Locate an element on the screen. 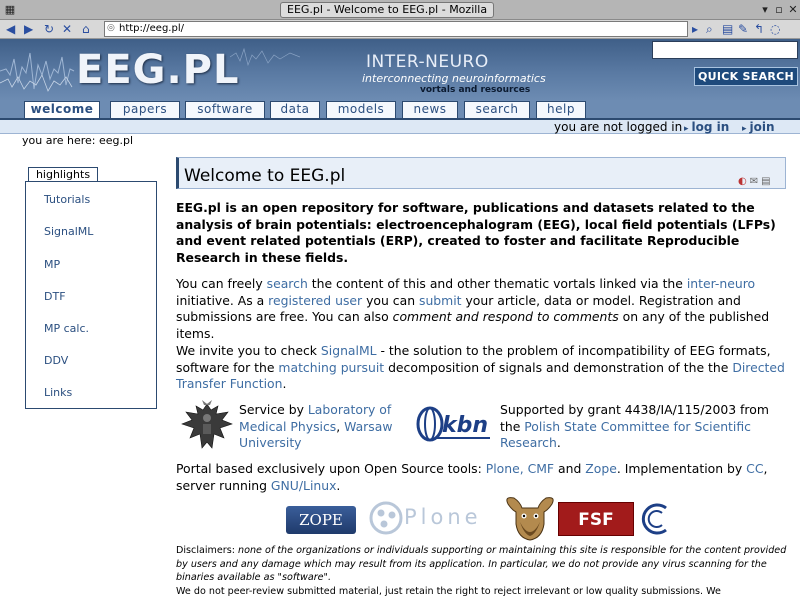  document-actions: ◐✉▤ is located at coordinates (756, 181).